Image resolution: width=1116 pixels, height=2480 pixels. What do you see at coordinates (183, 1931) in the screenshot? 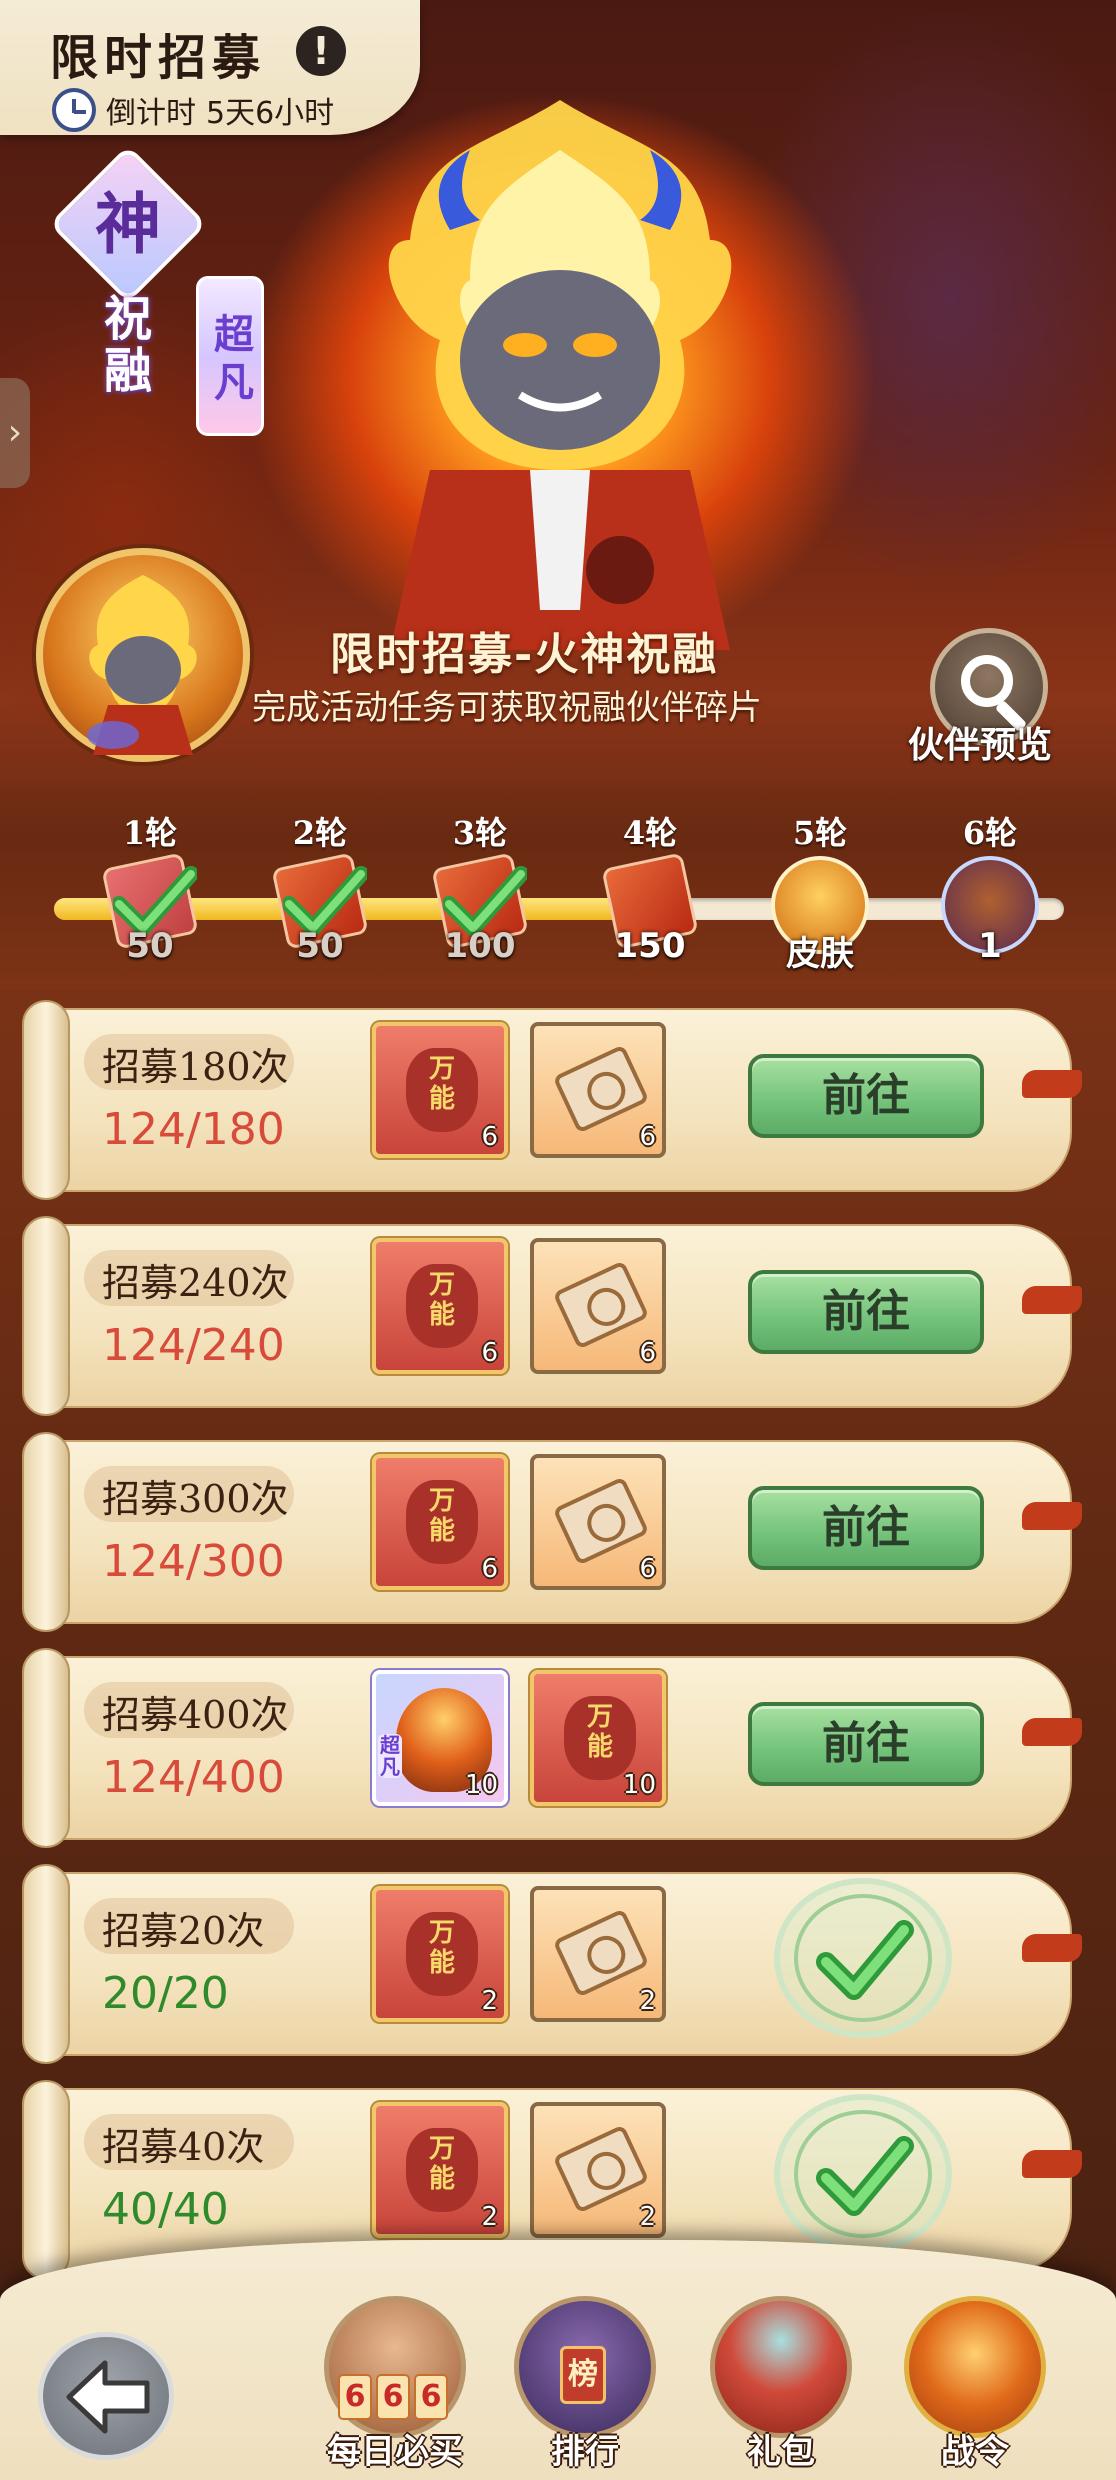
I see `task-name: 招募20次` at bounding box center [183, 1931].